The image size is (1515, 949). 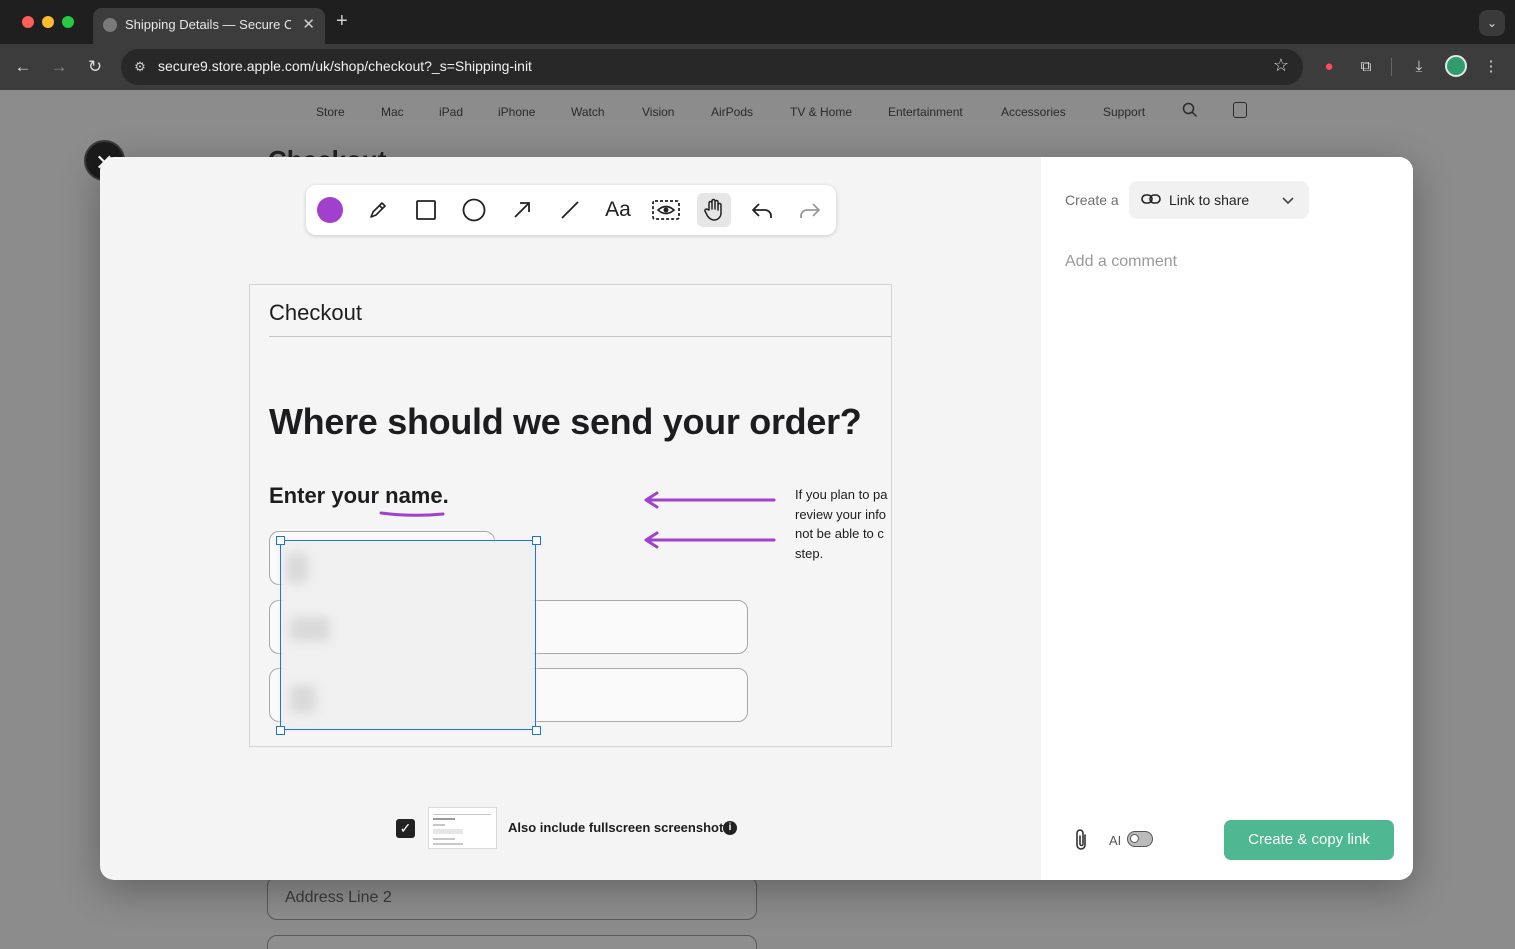 What do you see at coordinates (1492, 23) in the screenshot?
I see `tab-search-chevron-icon: ⌄` at bounding box center [1492, 23].